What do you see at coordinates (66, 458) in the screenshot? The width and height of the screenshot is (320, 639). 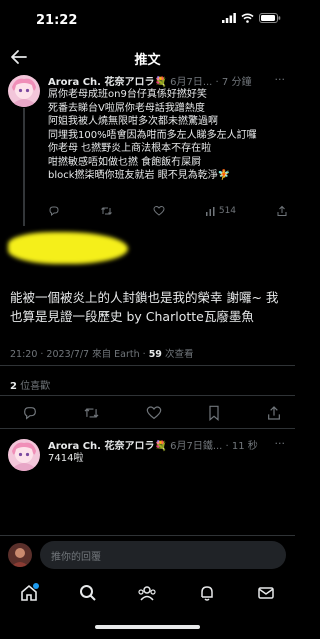 I see `tweet-body: 7414啦` at bounding box center [66, 458].